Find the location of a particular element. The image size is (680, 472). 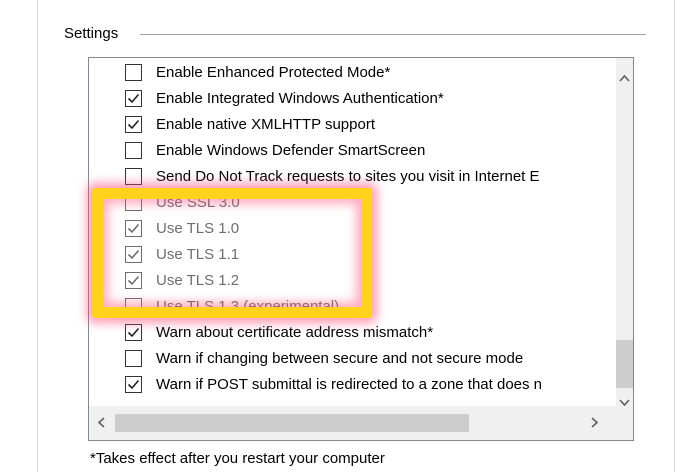

group-divider is located at coordinates (393, 34).